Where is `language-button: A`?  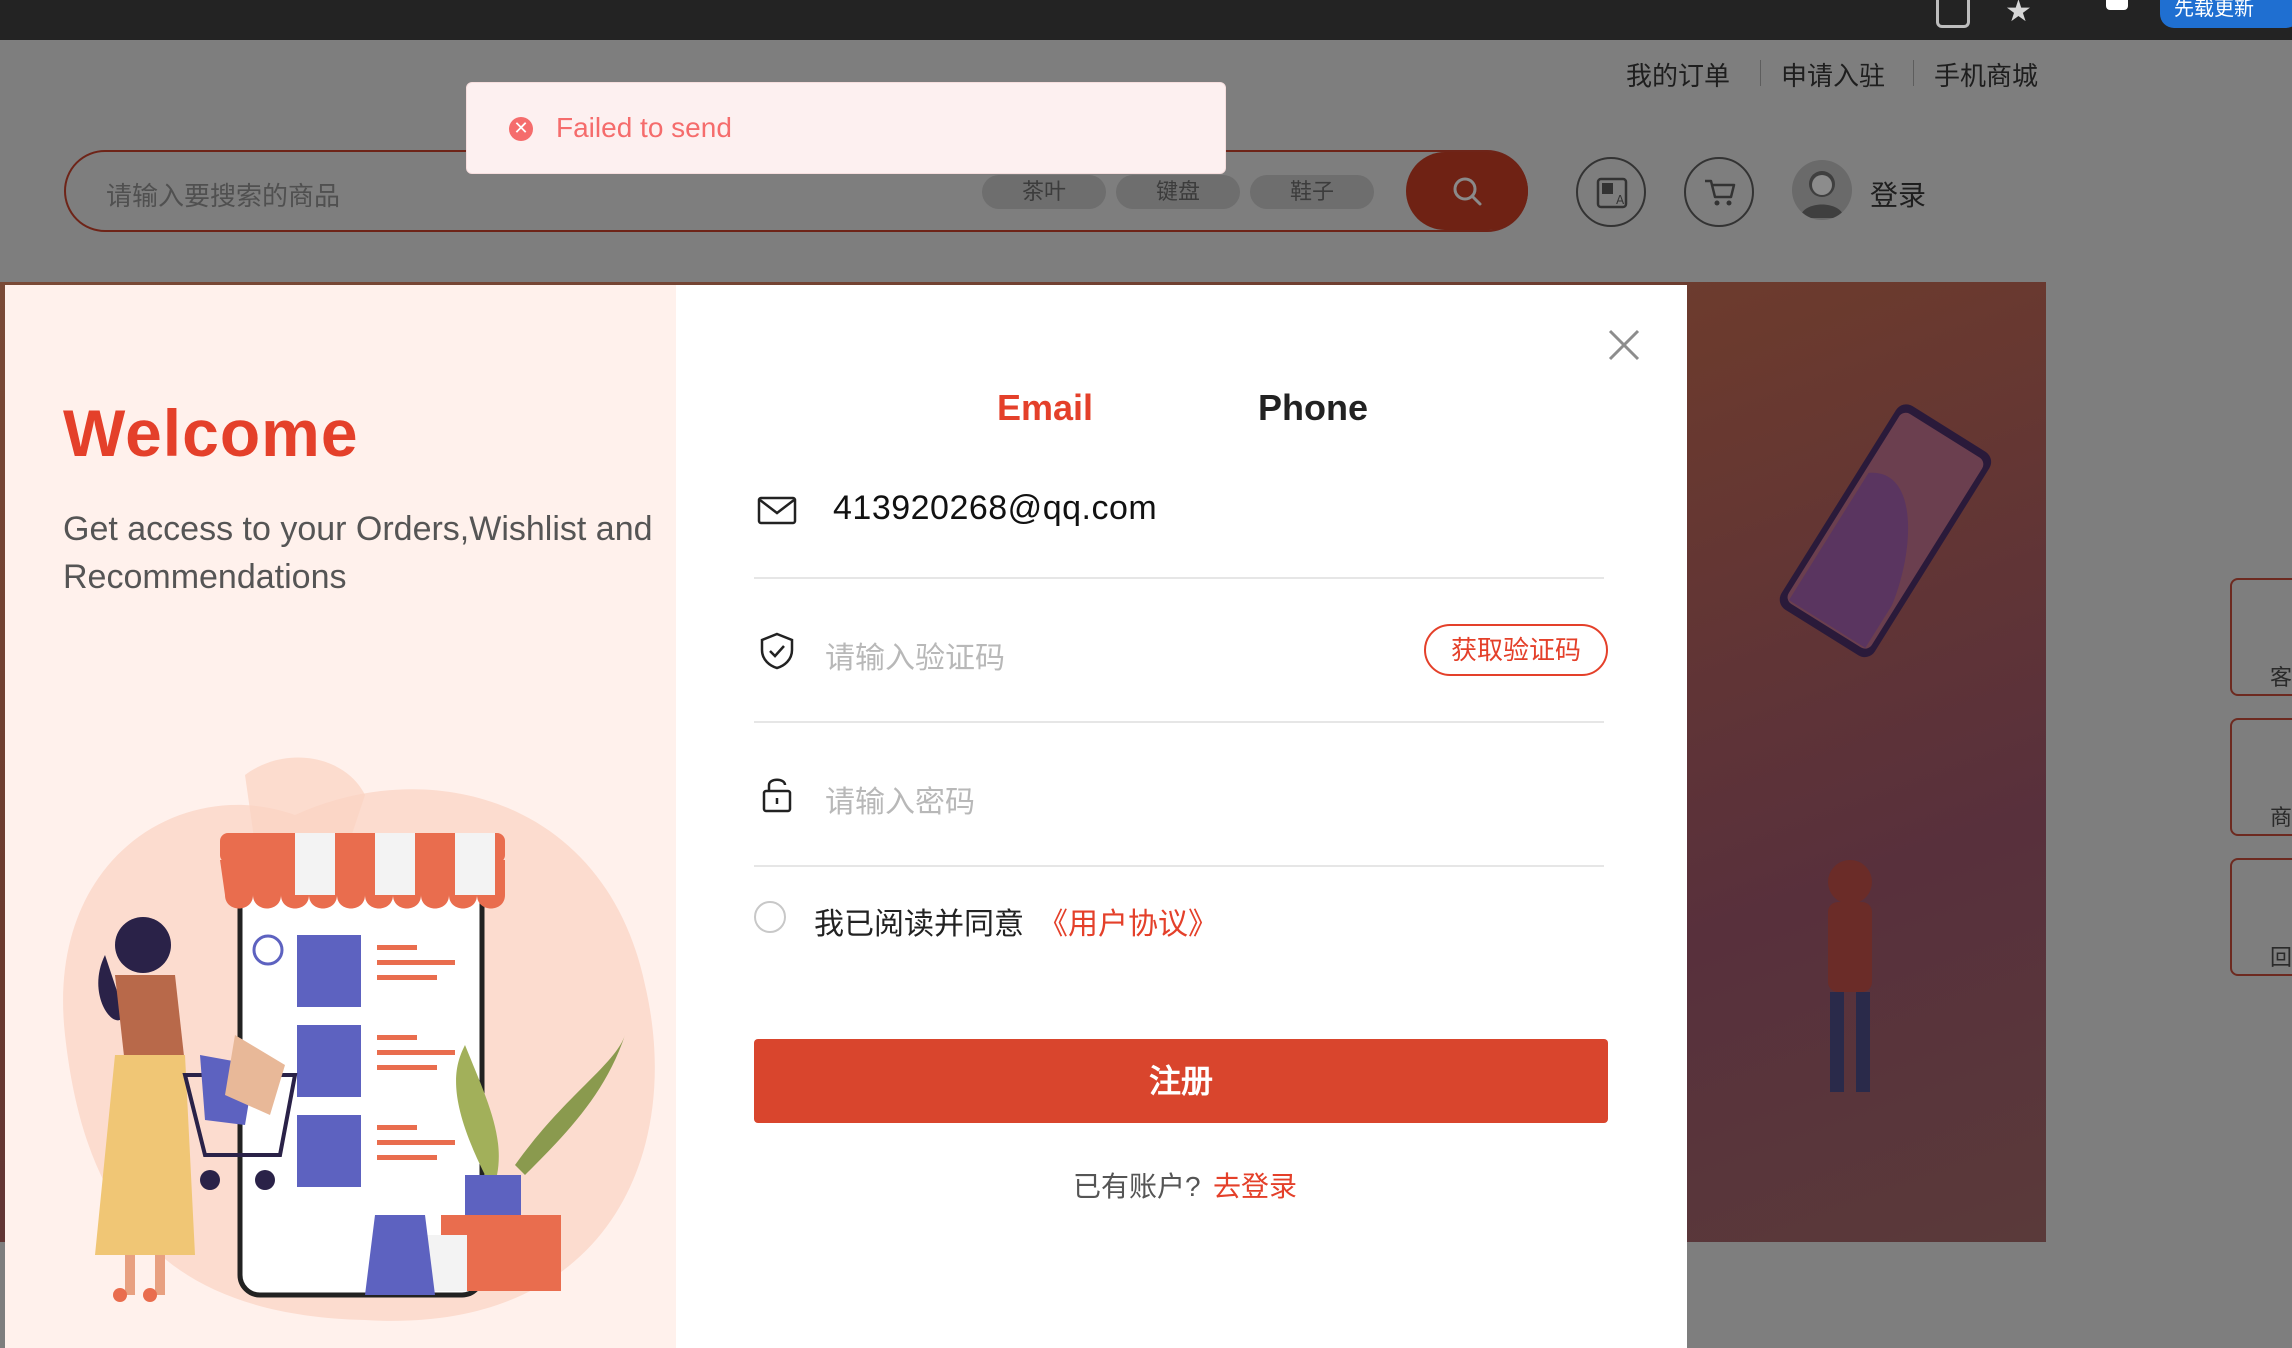 language-button: A is located at coordinates (1611, 192).